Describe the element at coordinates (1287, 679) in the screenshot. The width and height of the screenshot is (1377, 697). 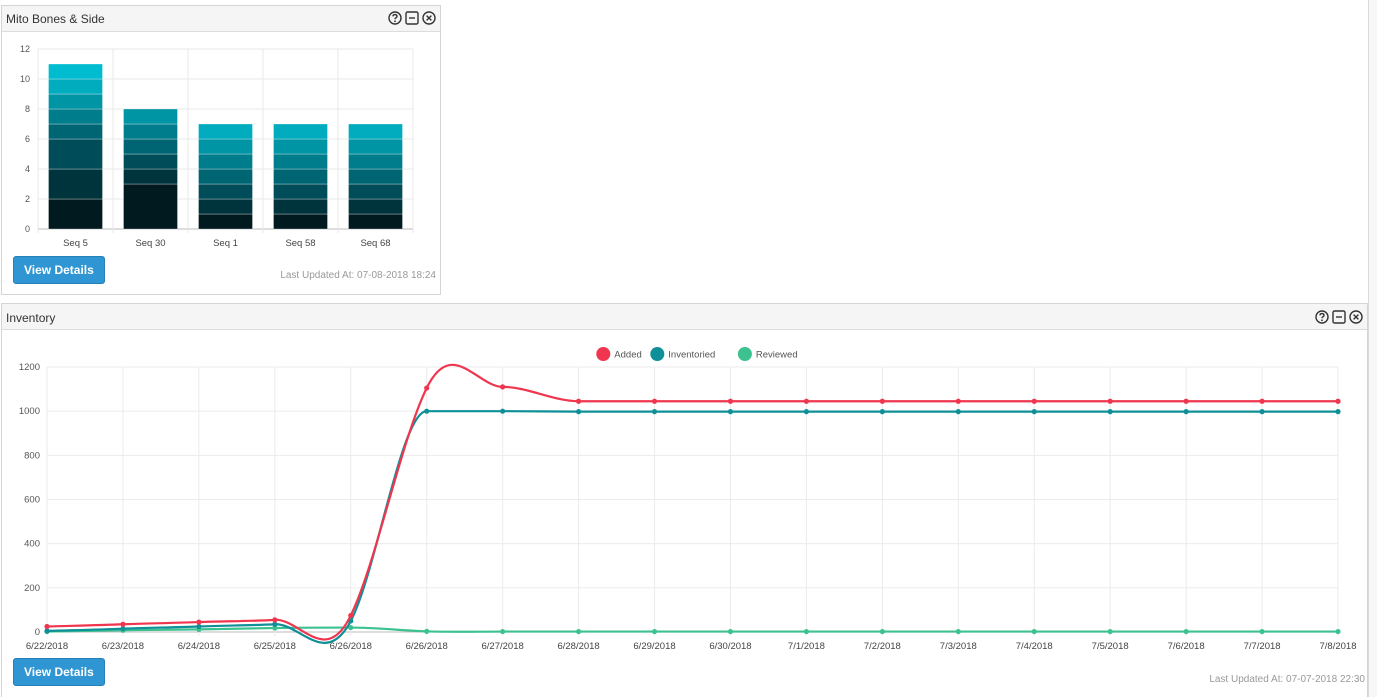
I see `last-updated-text: Last Updated At: 07-07-2018 22:30` at that location.